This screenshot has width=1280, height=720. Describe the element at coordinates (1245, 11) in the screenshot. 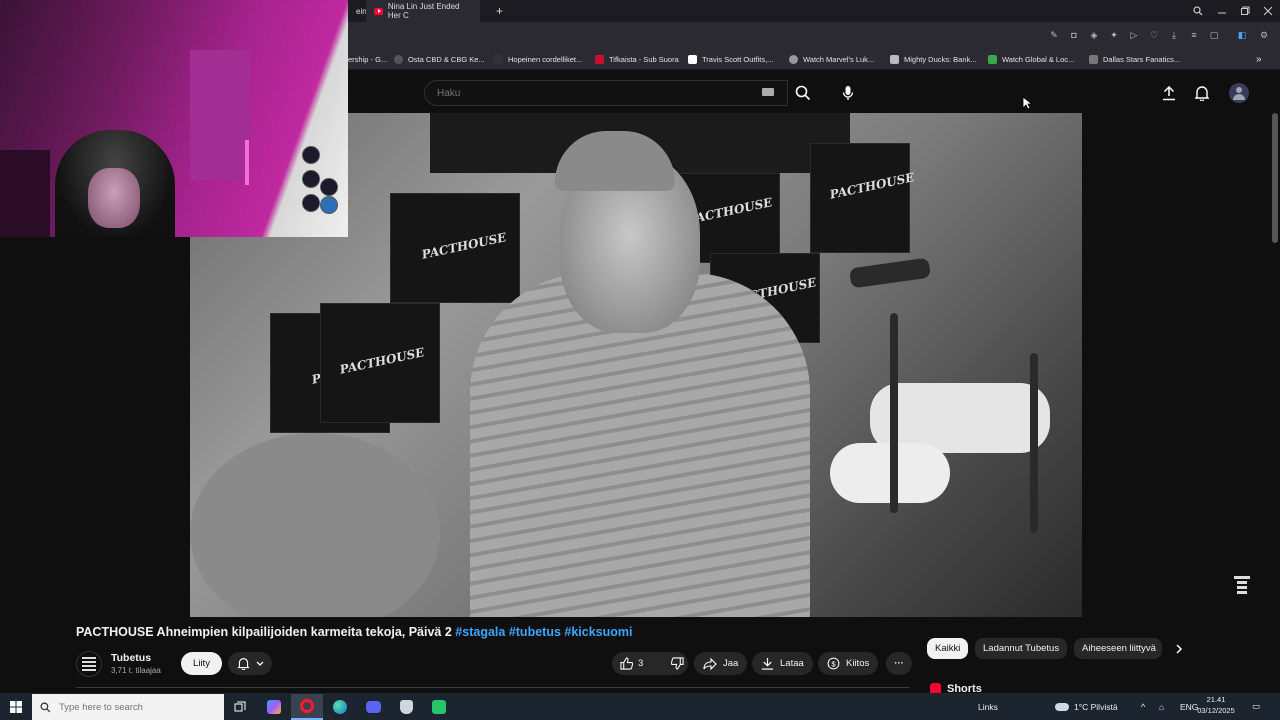

I see `restore-icon` at that location.